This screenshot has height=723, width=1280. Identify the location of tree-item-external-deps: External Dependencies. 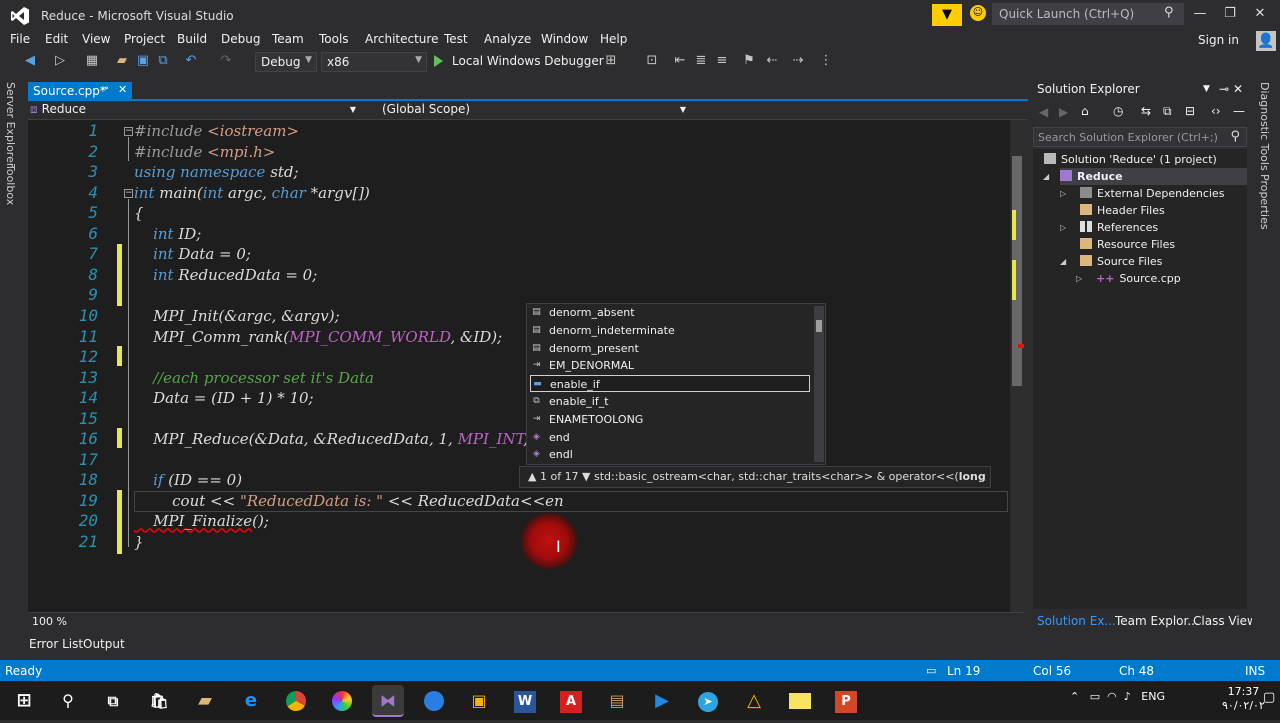
(1152, 193).